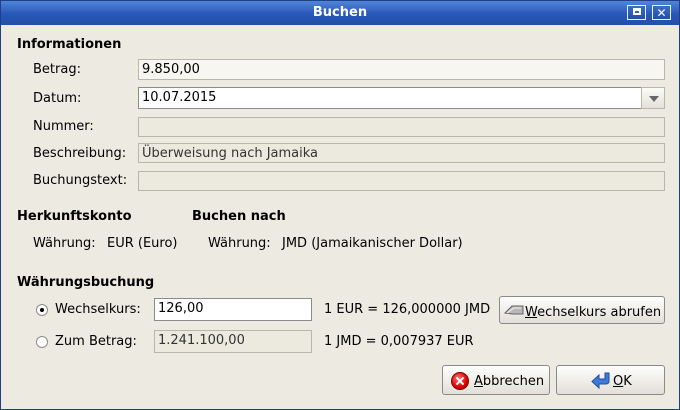  Describe the element at coordinates (63, 126) in the screenshot. I see `nummer-label: Nummer:` at that location.